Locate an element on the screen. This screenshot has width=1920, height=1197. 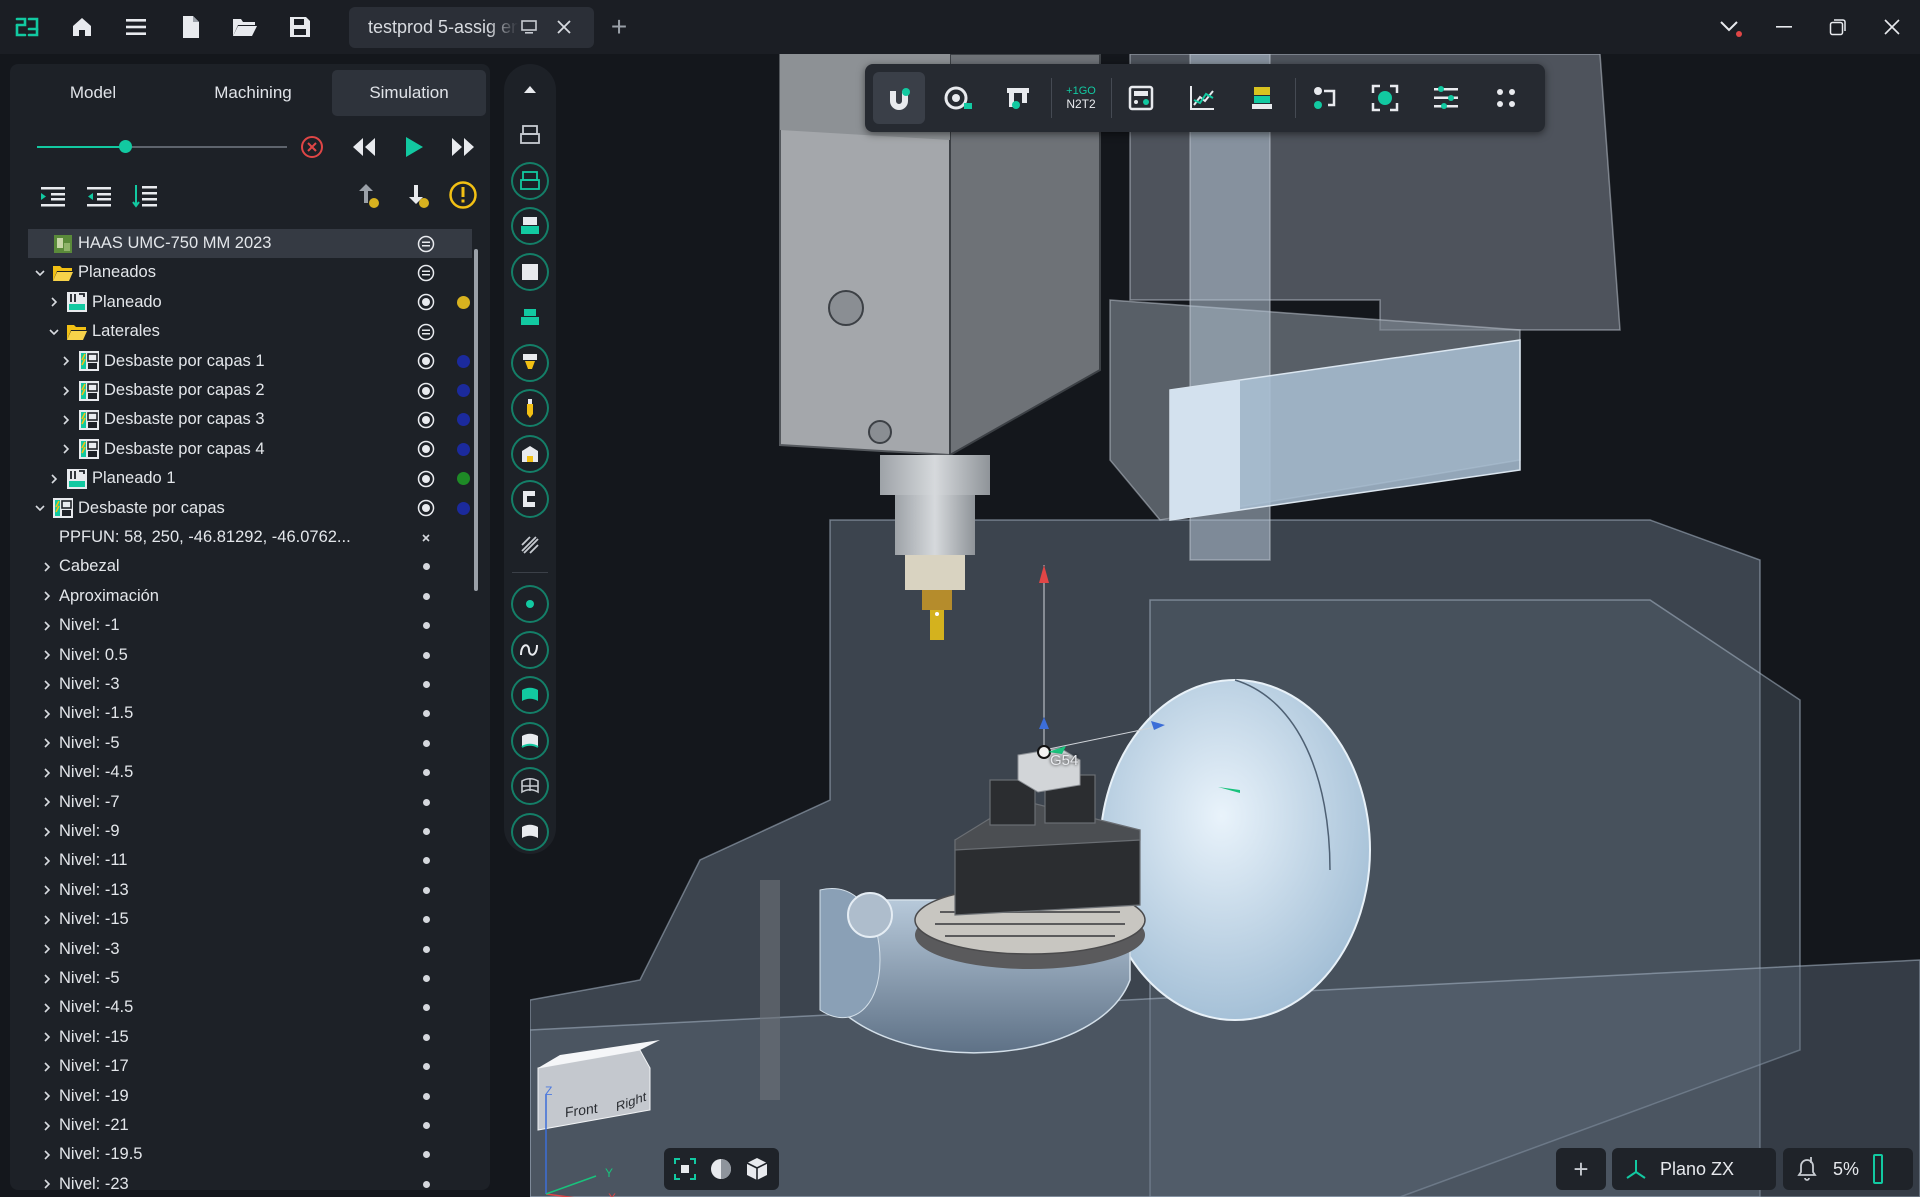
tree-subitem: Aproximación is located at coordinates (250, 596).